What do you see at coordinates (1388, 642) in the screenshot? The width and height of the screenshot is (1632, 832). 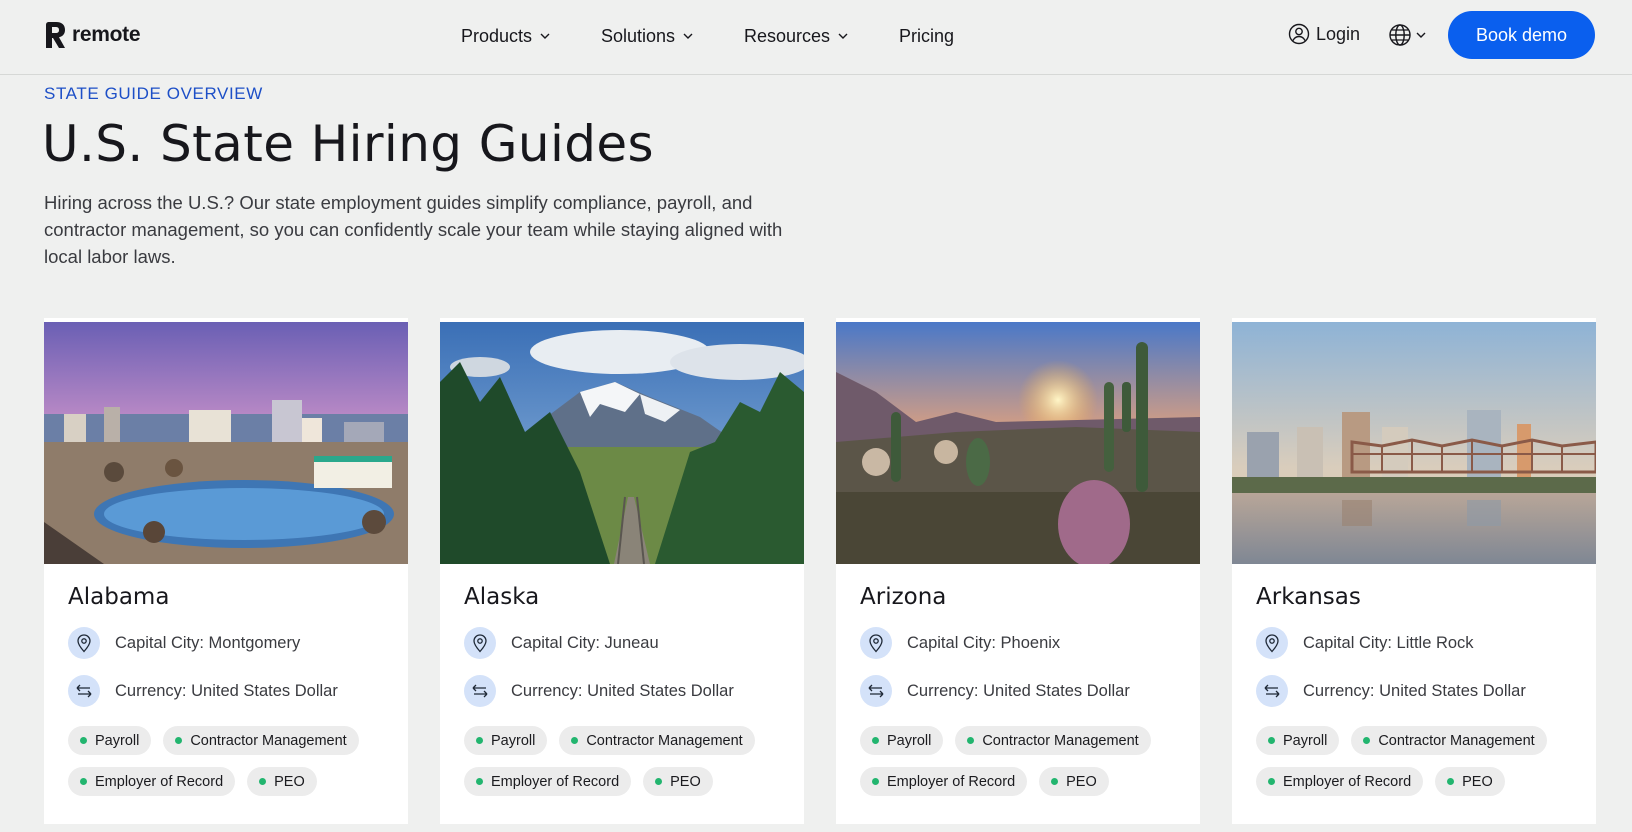 I see `capital-text: Capital City: Little Rock` at bounding box center [1388, 642].